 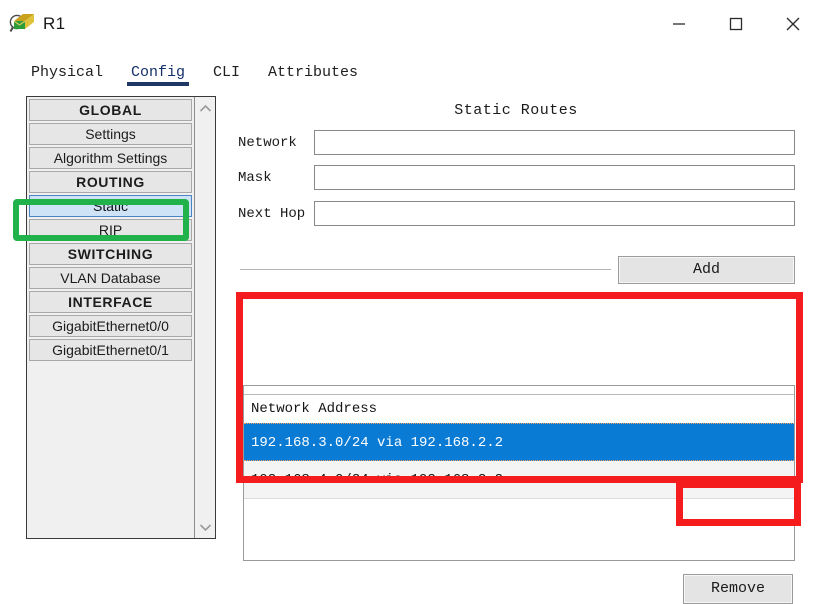 What do you see at coordinates (226, 74) in the screenshot?
I see `tab-cli: CLI` at bounding box center [226, 74].